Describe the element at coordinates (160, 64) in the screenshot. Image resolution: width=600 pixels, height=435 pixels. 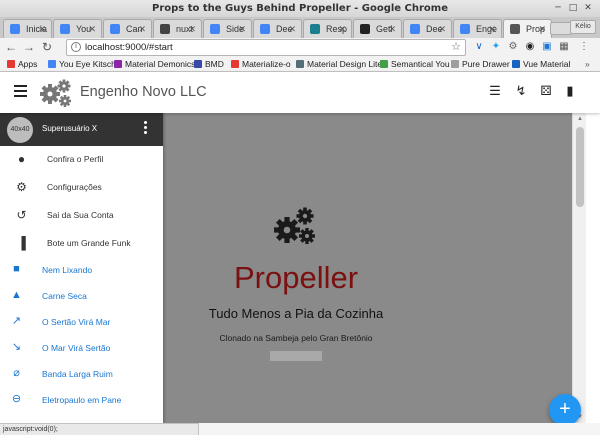
I see `bookmark-label: Material Demonics` at that location.